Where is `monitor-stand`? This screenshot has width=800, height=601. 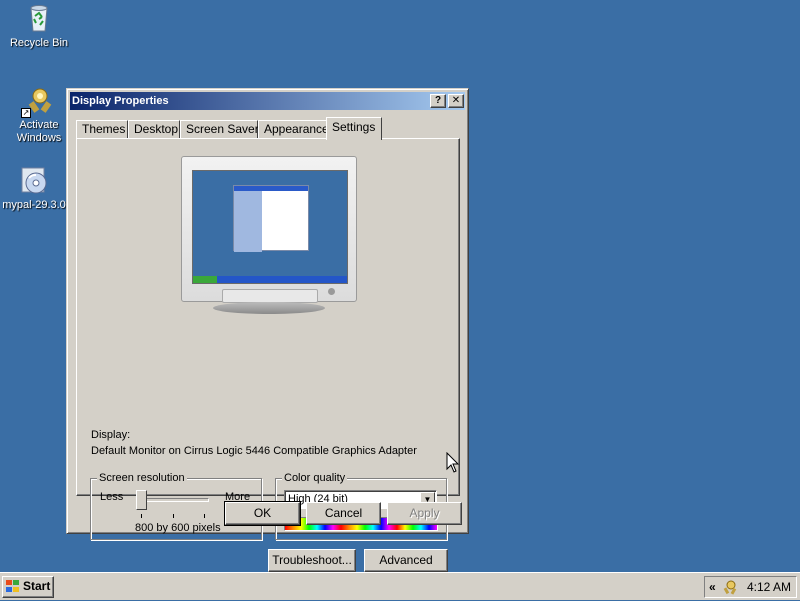 monitor-stand is located at coordinates (269, 308).